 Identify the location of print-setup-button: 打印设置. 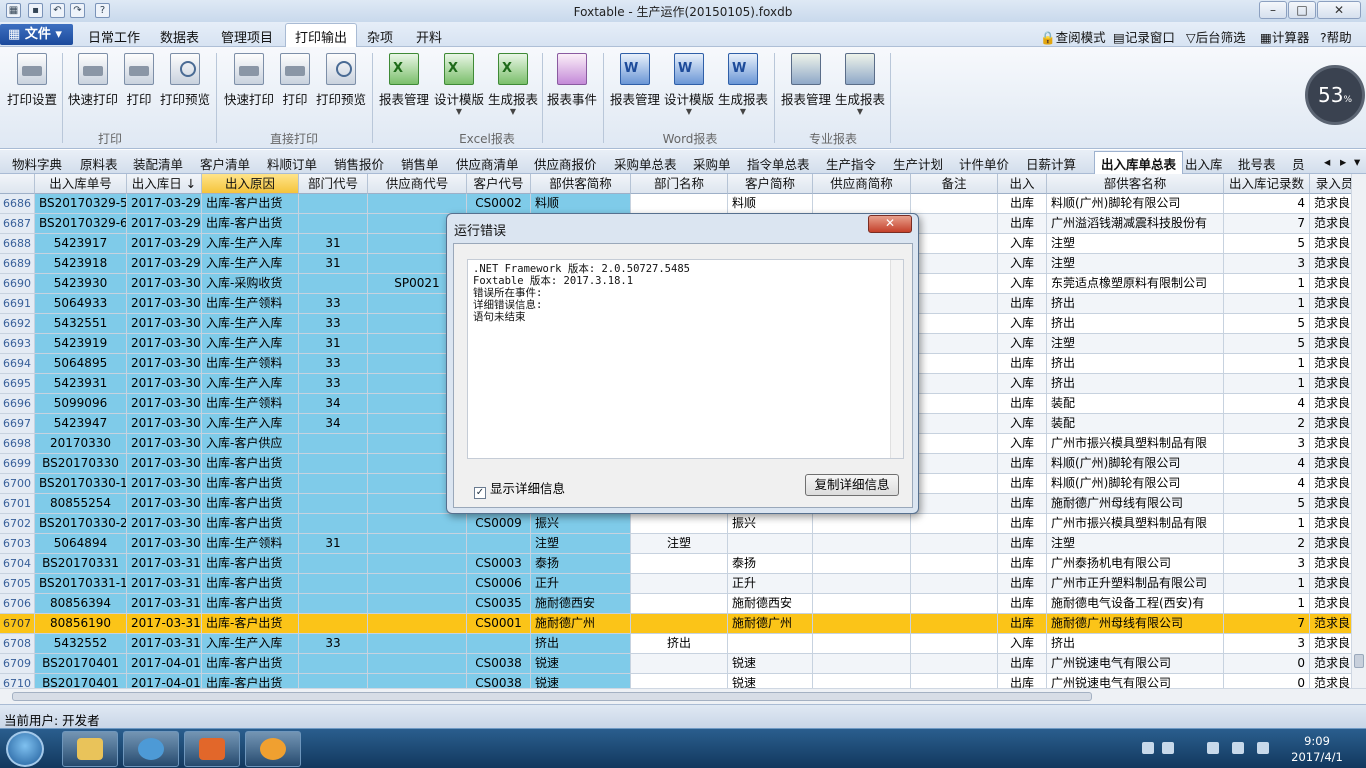
(32, 80).